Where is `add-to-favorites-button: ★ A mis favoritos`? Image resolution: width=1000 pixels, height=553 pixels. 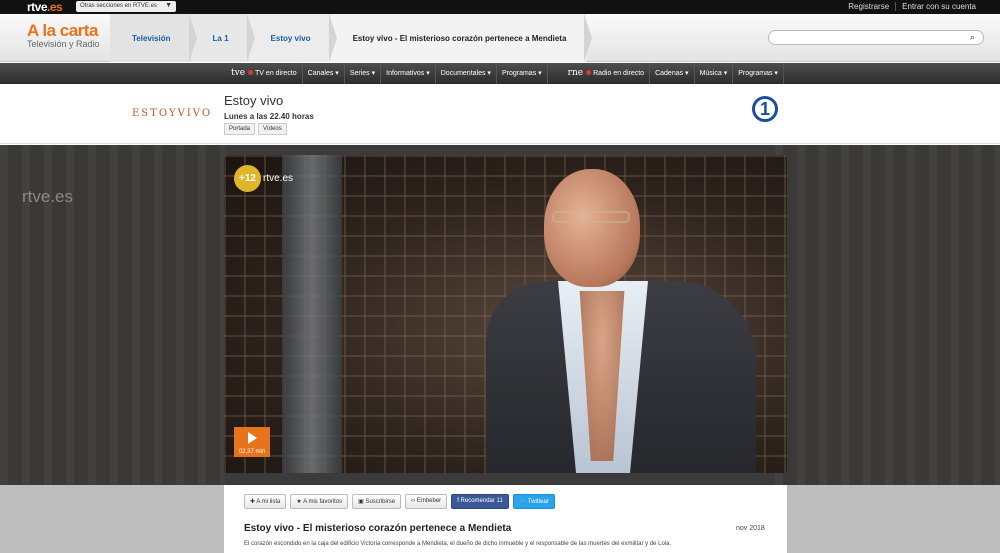
add-to-favorites-button: ★ A mis favoritos is located at coordinates (319, 501).